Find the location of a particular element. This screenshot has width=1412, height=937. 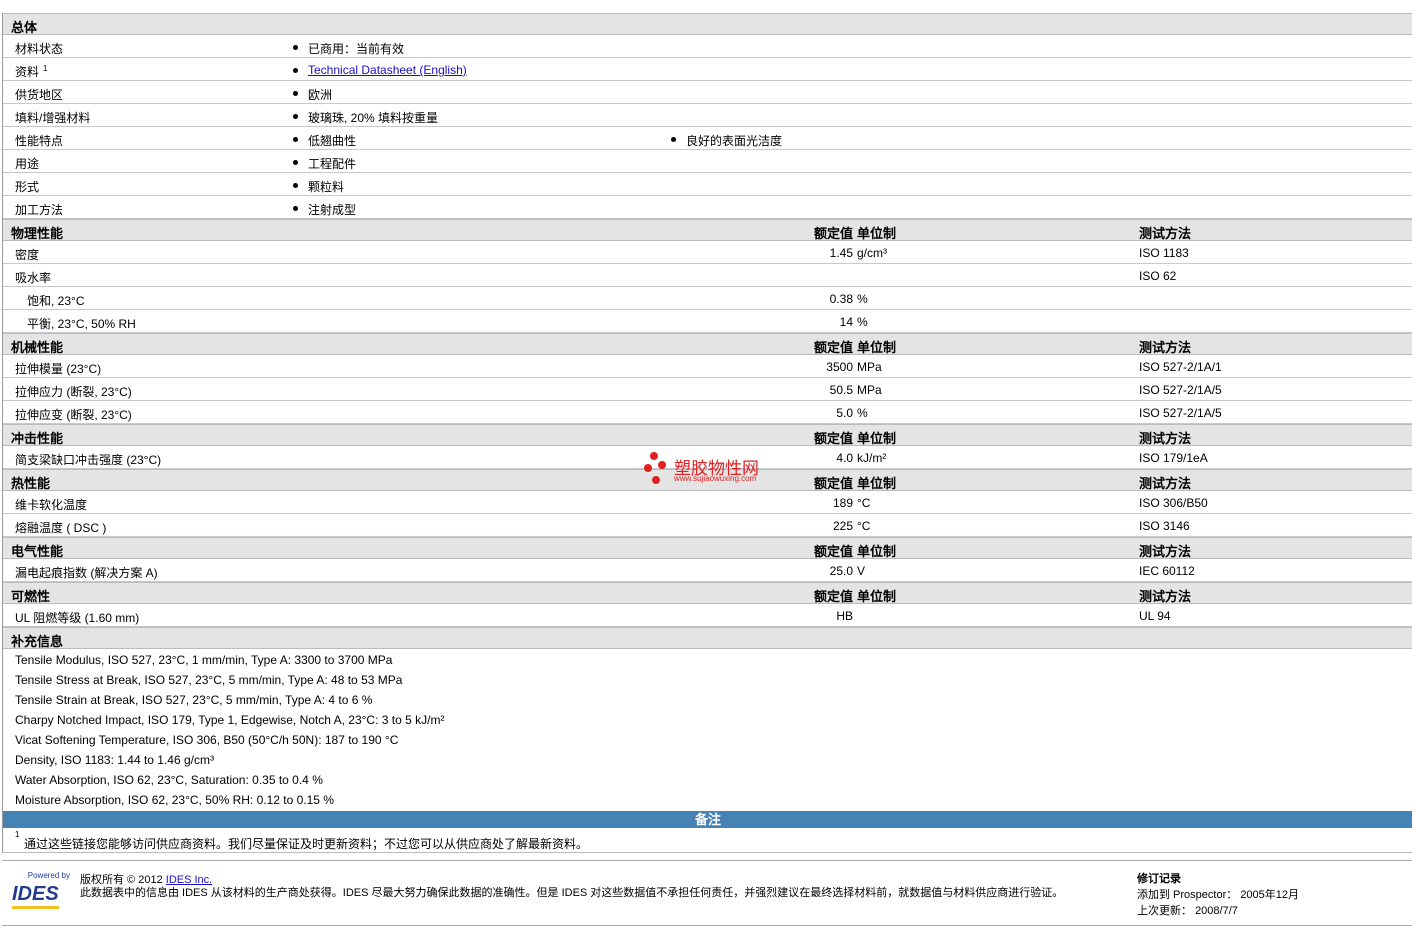

property-row: 维卡软化温度 189 °C ISO 306/B50 is located at coordinates (707, 502).